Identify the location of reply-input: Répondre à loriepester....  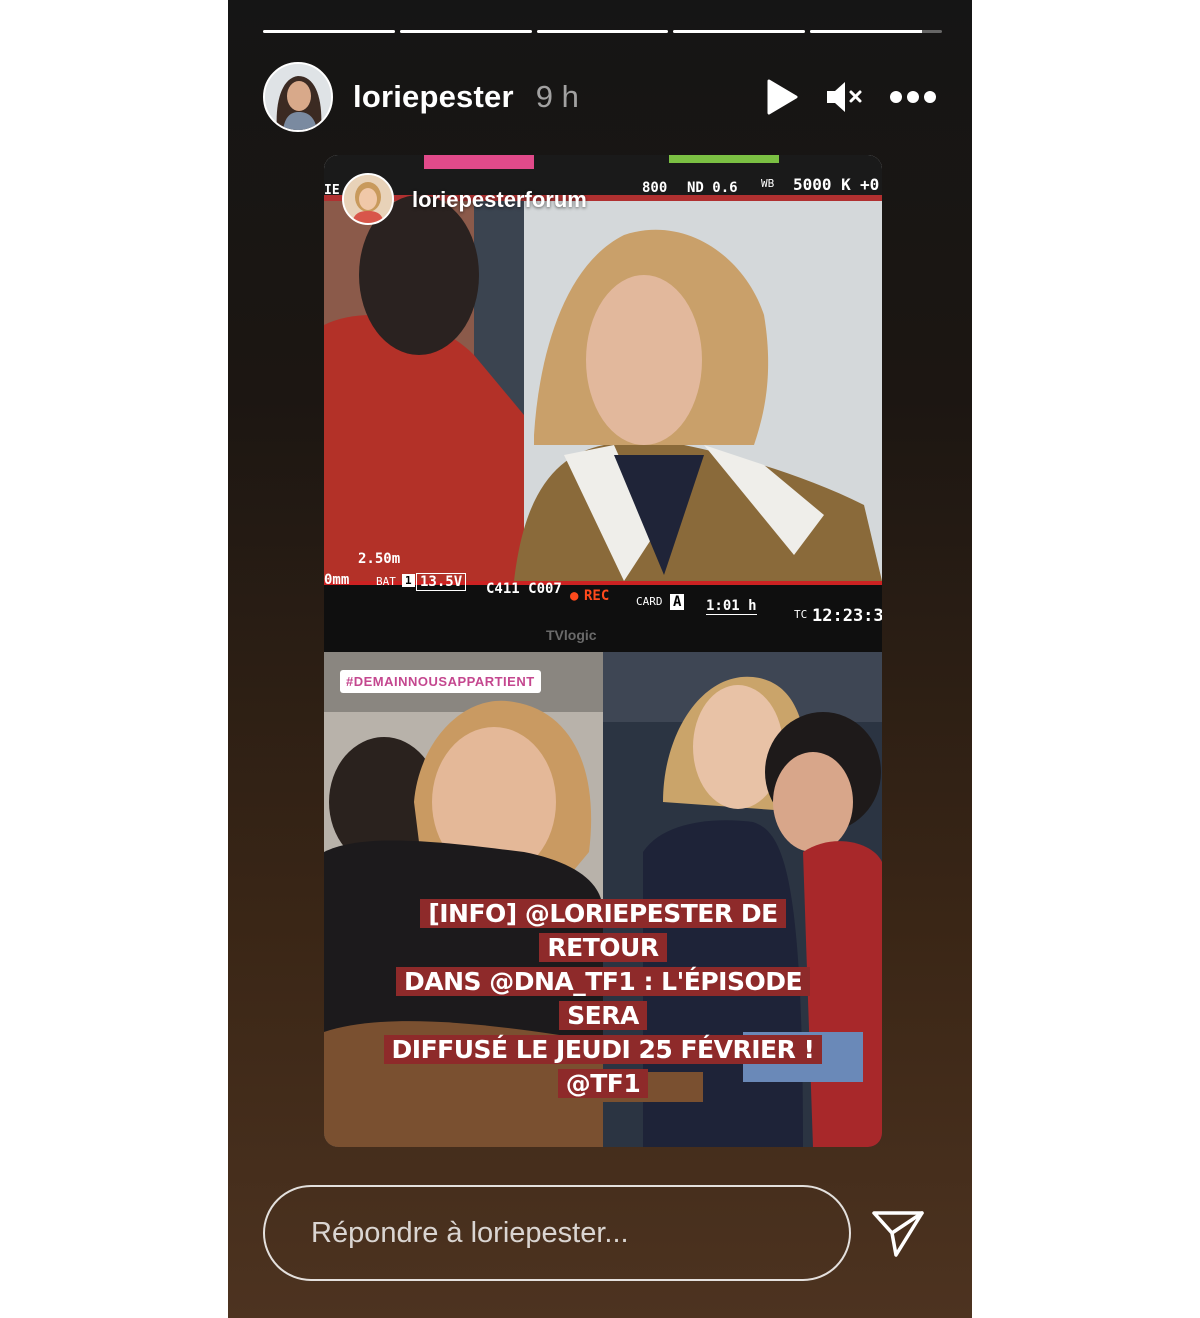
(557, 1233).